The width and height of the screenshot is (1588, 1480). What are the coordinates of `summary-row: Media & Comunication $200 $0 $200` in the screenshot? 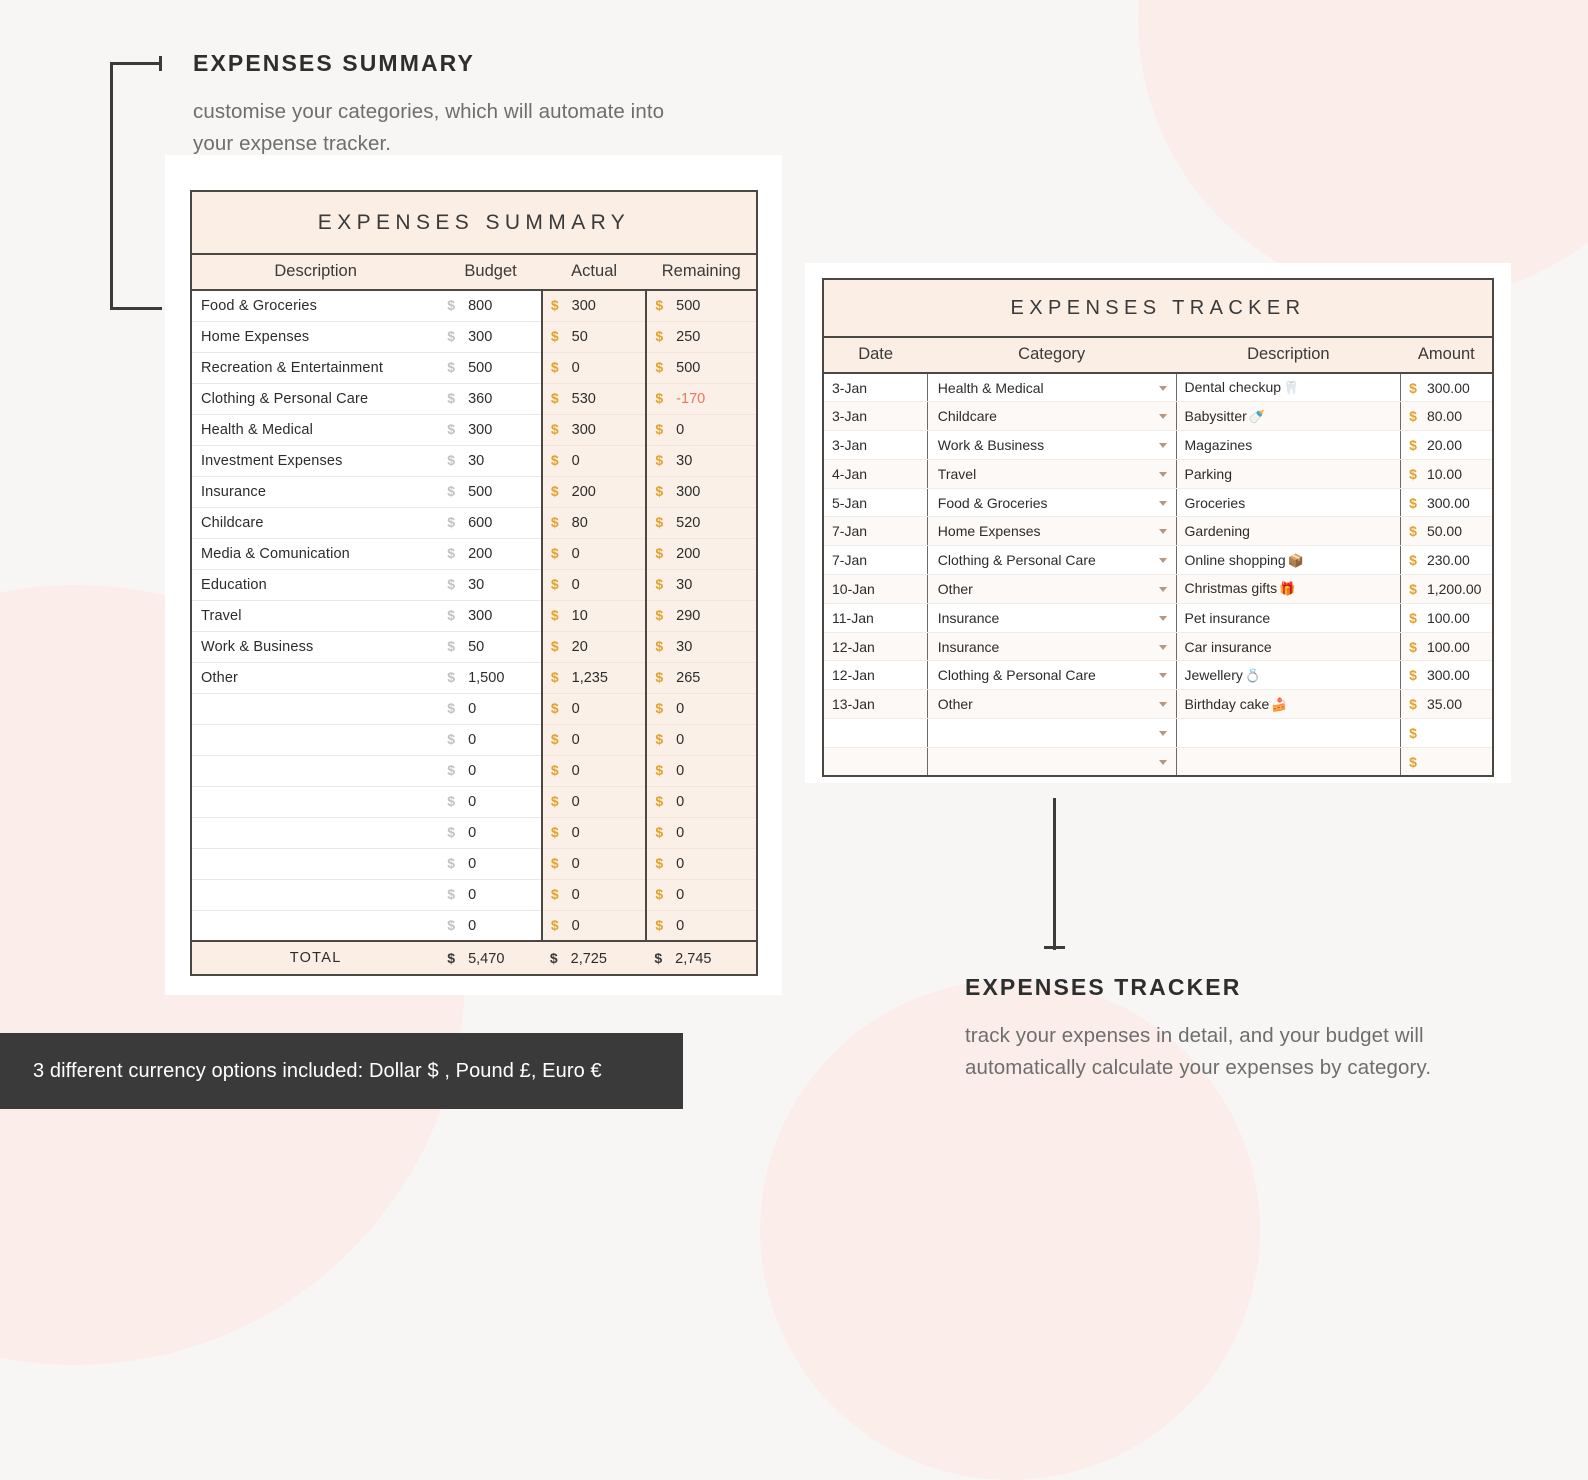 It's located at (474, 554).